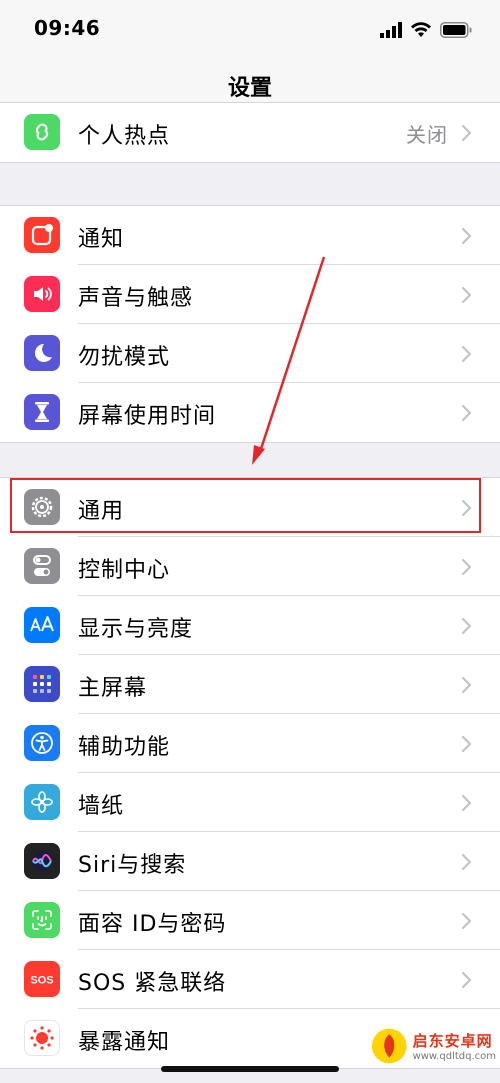 This screenshot has width=500, height=1083. Describe the element at coordinates (250, 802) in the screenshot. I see `settings-row-wallpaper: 墙纸` at that location.